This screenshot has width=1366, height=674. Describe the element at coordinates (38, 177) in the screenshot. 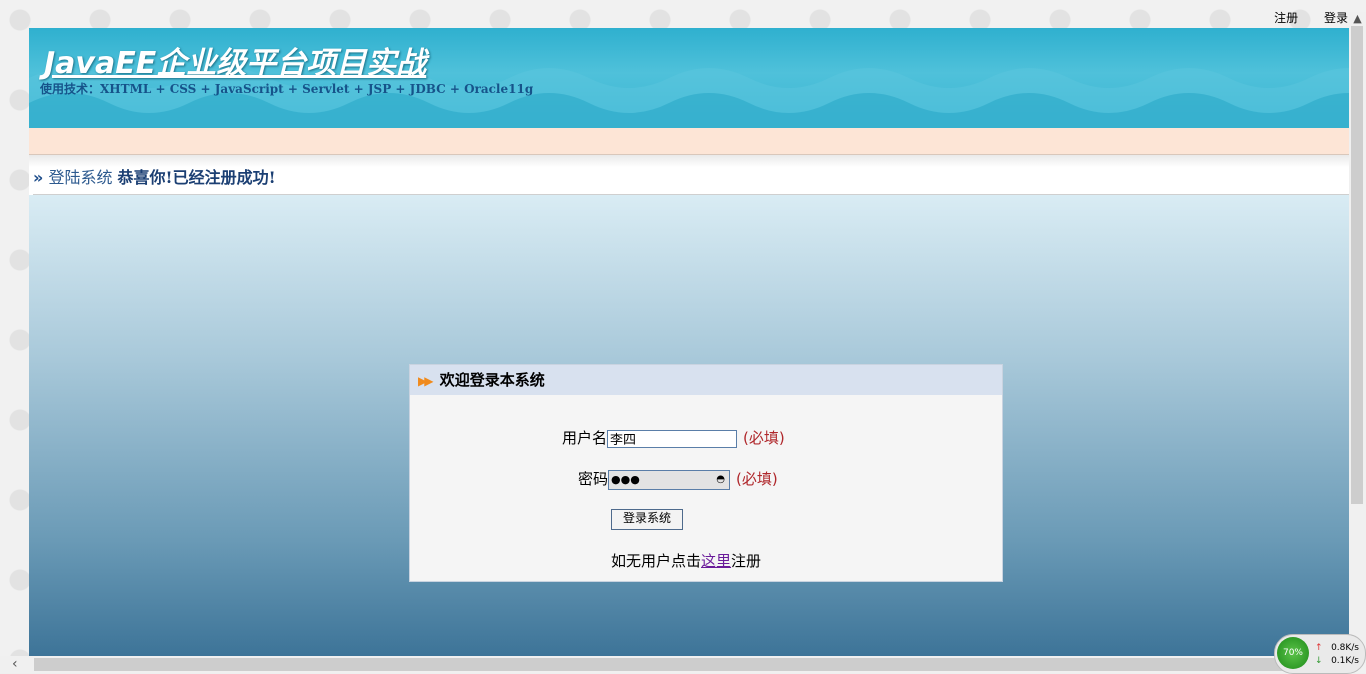

I see `breadcrumb-arrow: »` at that location.